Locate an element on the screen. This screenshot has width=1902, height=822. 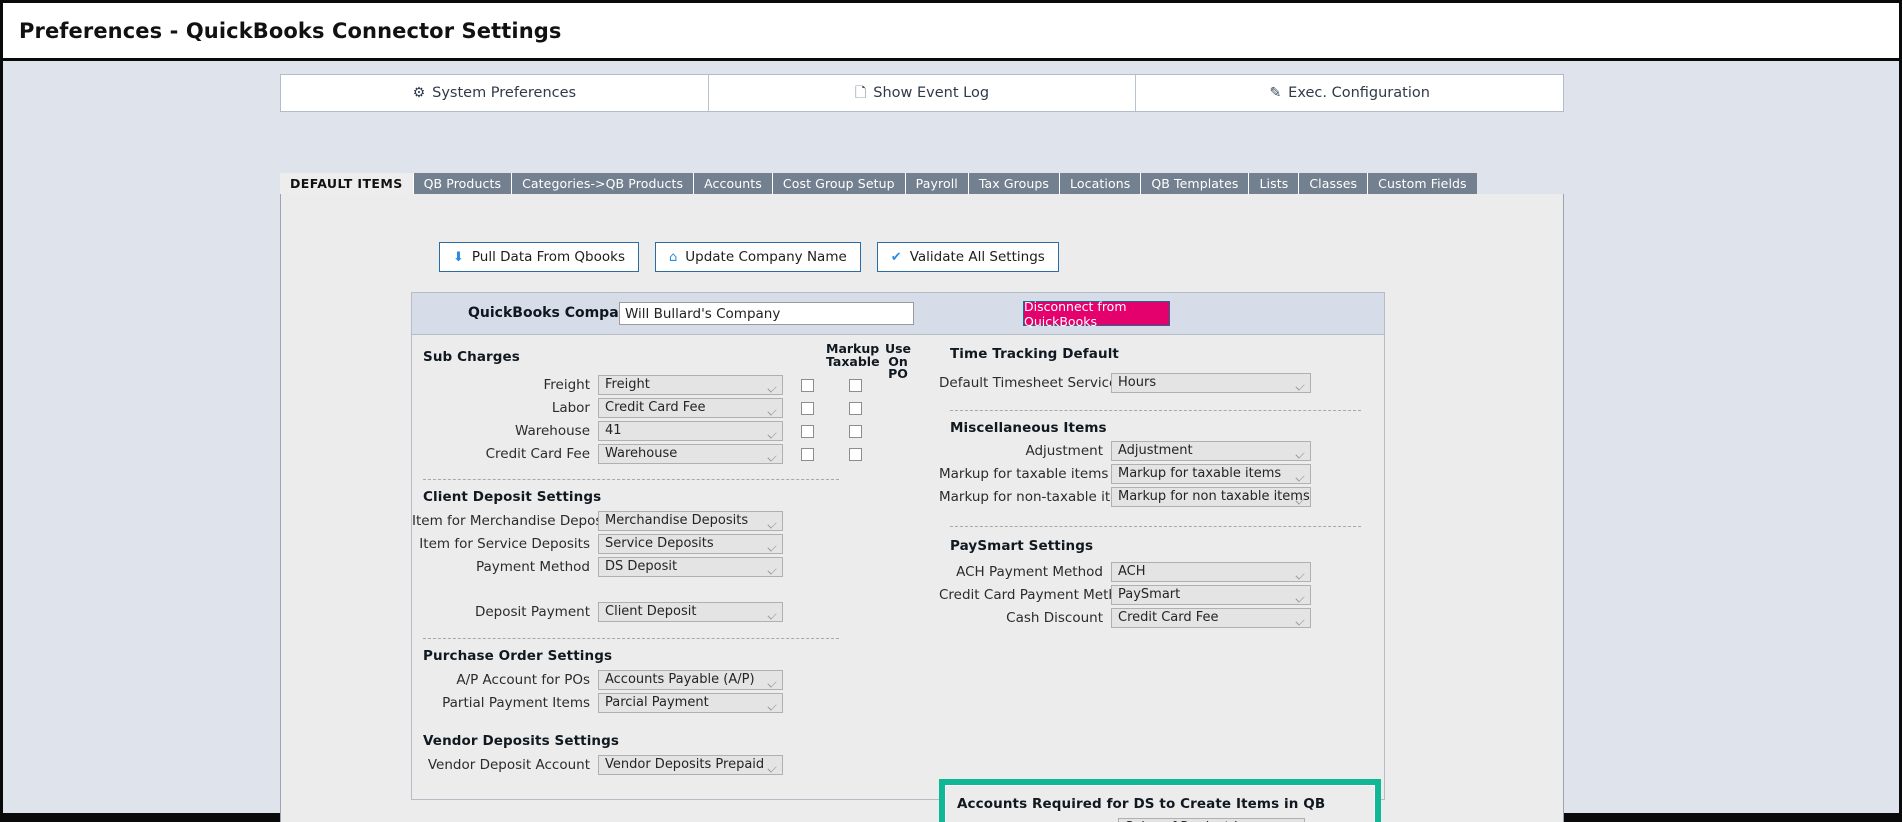
default-timesheet-service-select: Hours is located at coordinates (1211, 383).